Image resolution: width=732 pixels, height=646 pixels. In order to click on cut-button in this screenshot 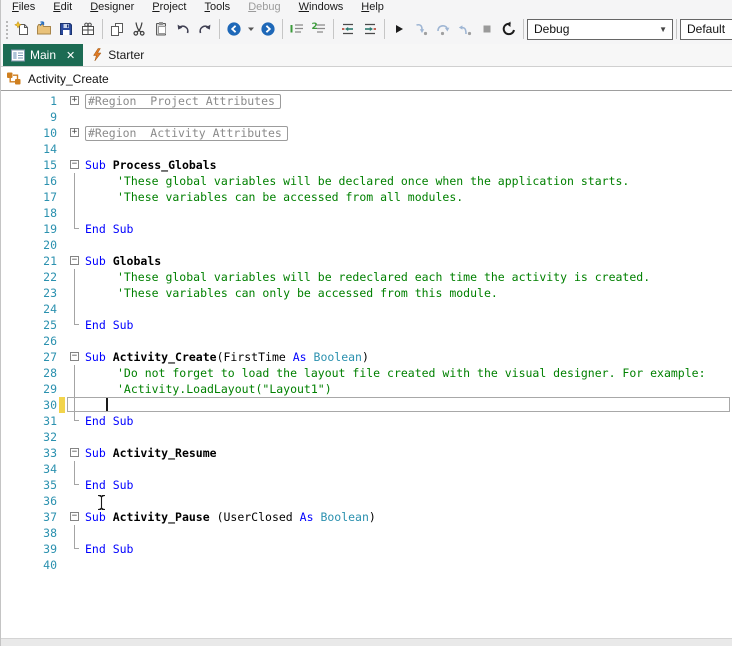, I will do `click(139, 29)`.